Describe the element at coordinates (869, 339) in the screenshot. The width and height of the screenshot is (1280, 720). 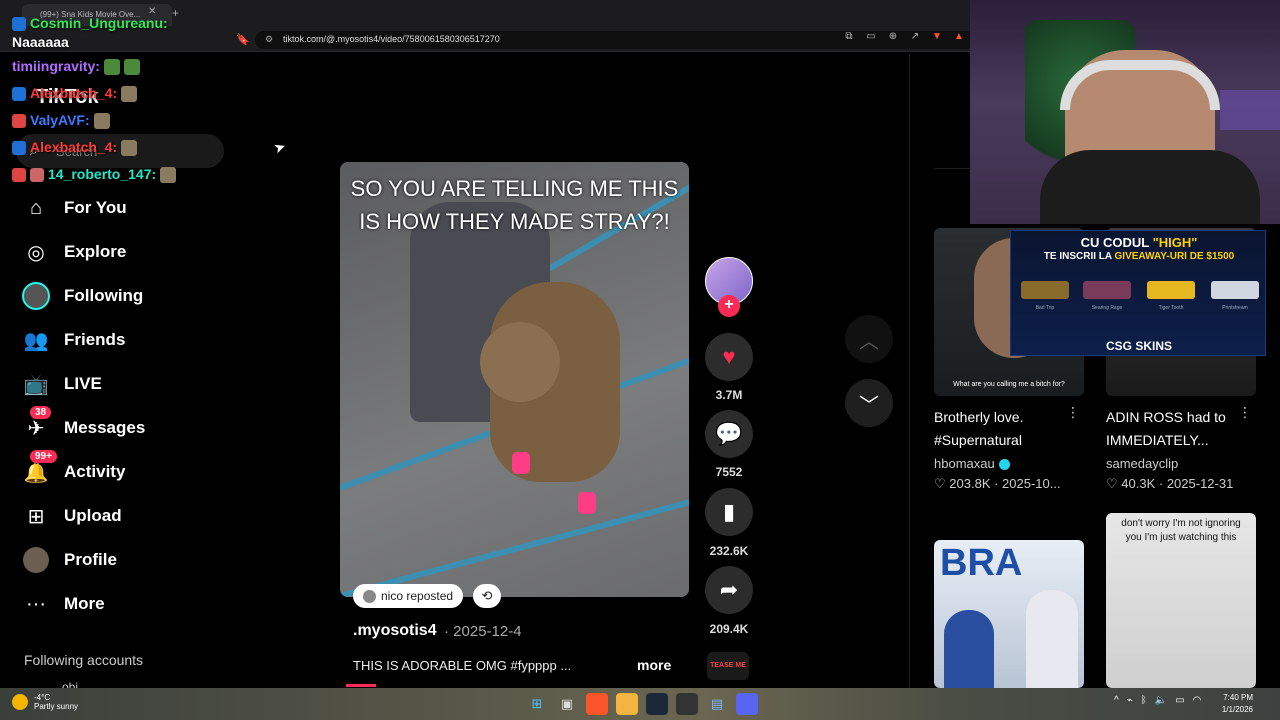
I see `previous-video-button: ︿` at that location.